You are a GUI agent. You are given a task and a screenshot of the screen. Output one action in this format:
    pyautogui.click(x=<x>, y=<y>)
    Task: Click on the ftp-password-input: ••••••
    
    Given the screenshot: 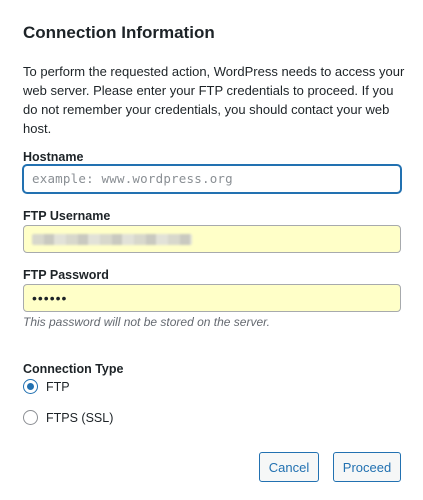 What is the action you would take?
    pyautogui.click(x=212, y=298)
    